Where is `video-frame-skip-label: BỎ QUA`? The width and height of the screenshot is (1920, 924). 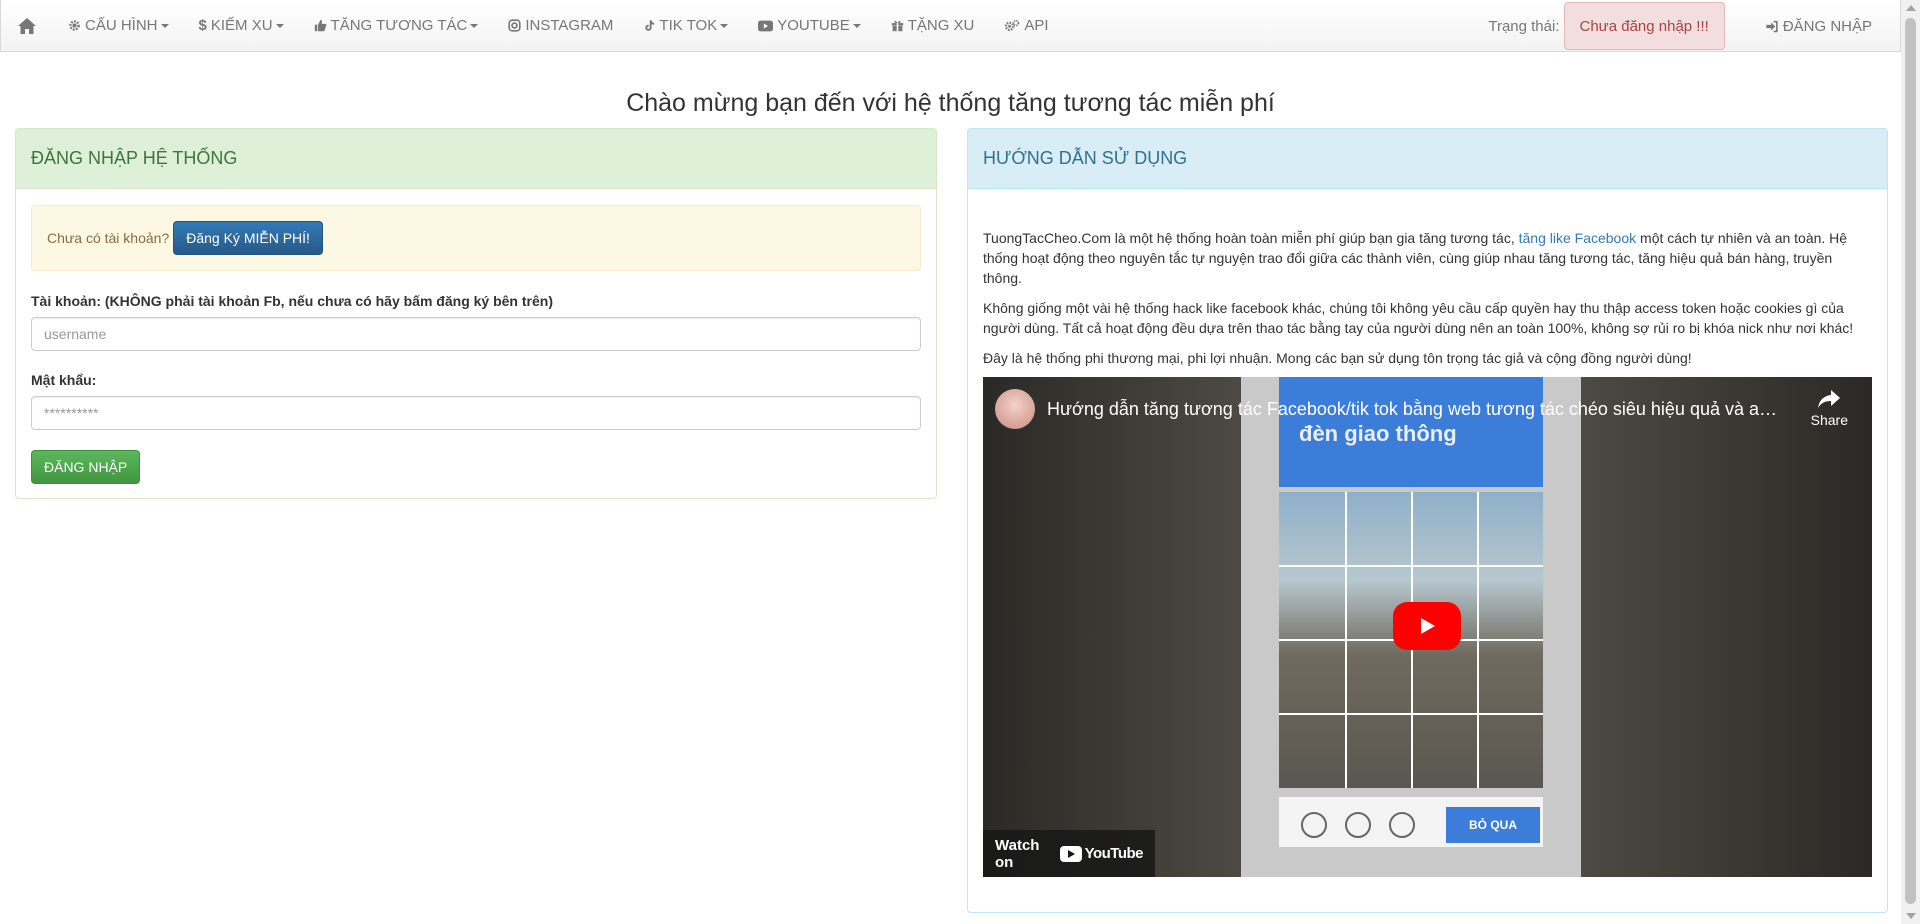 video-frame-skip-label: BỎ QUA is located at coordinates (1493, 825).